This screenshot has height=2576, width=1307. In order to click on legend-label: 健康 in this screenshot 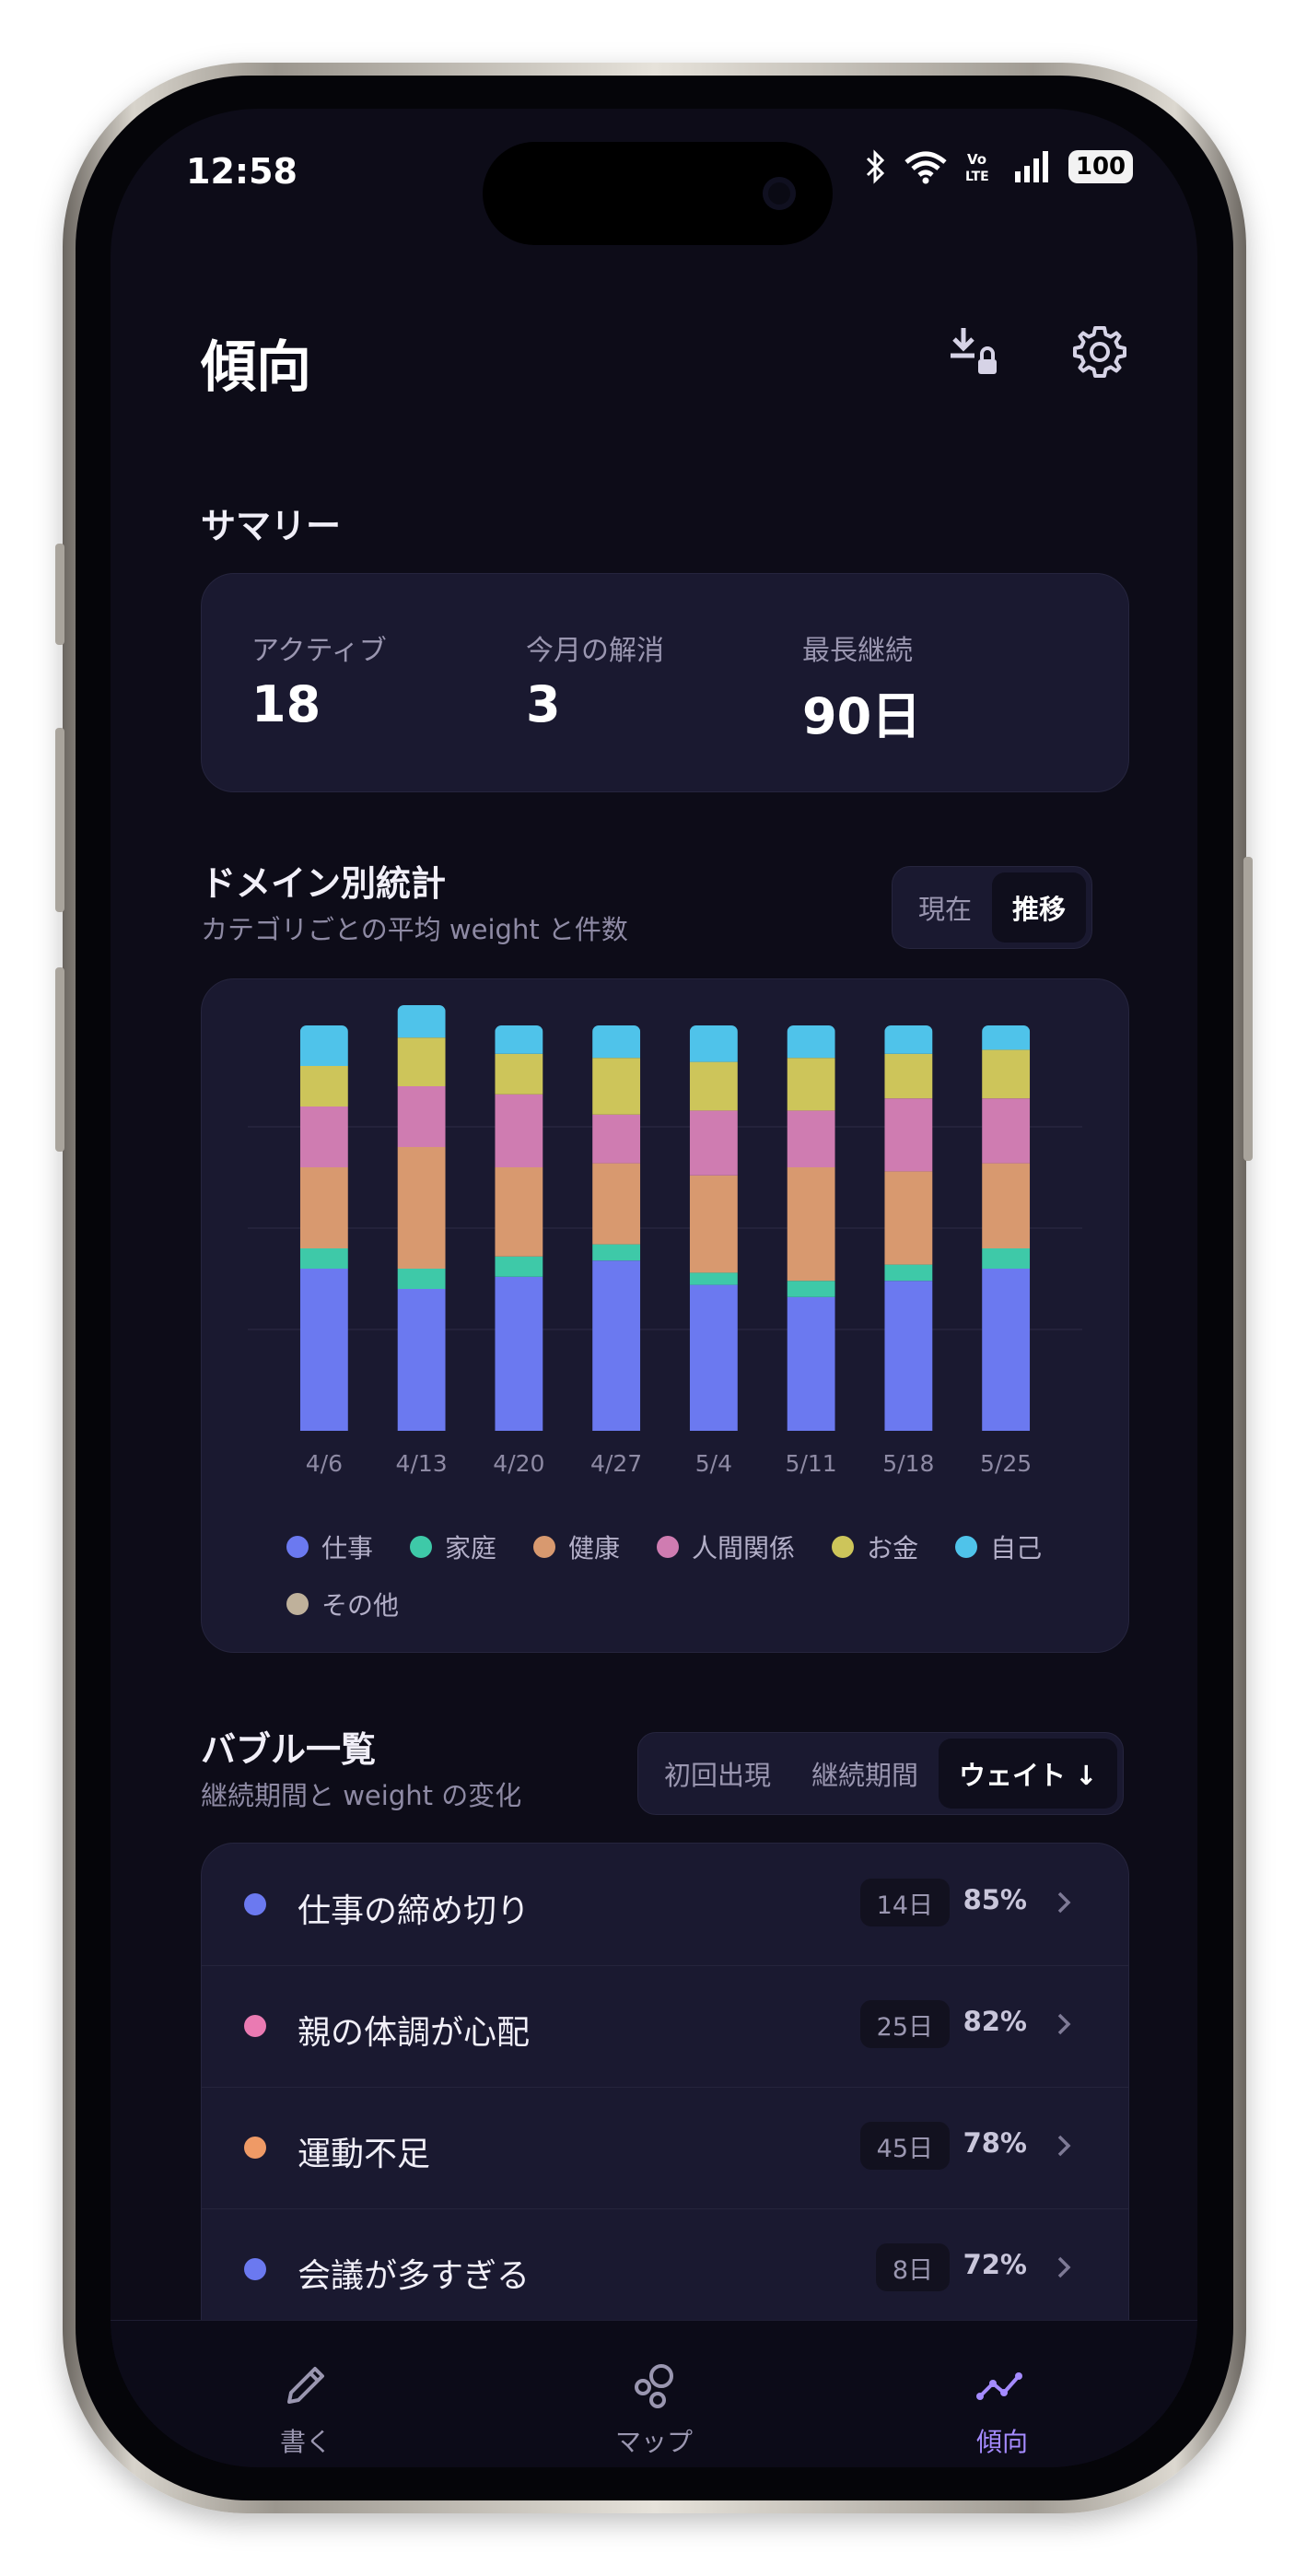, I will do `click(595, 1548)`.